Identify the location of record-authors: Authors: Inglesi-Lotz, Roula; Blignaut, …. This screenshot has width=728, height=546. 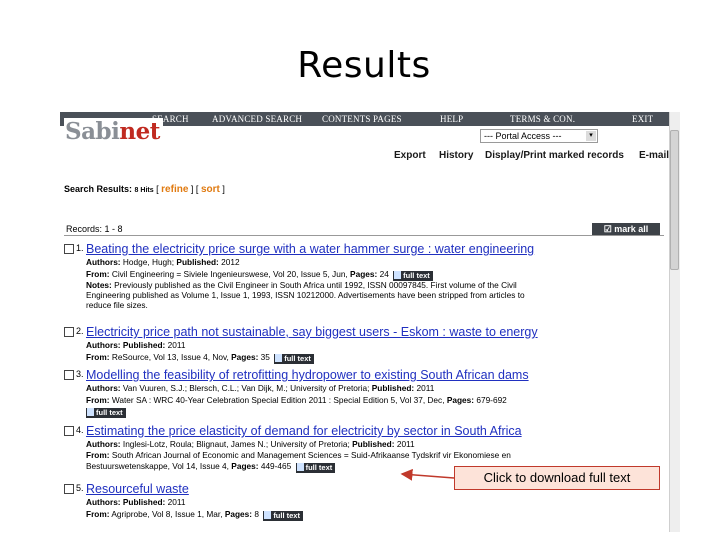
(250, 444).